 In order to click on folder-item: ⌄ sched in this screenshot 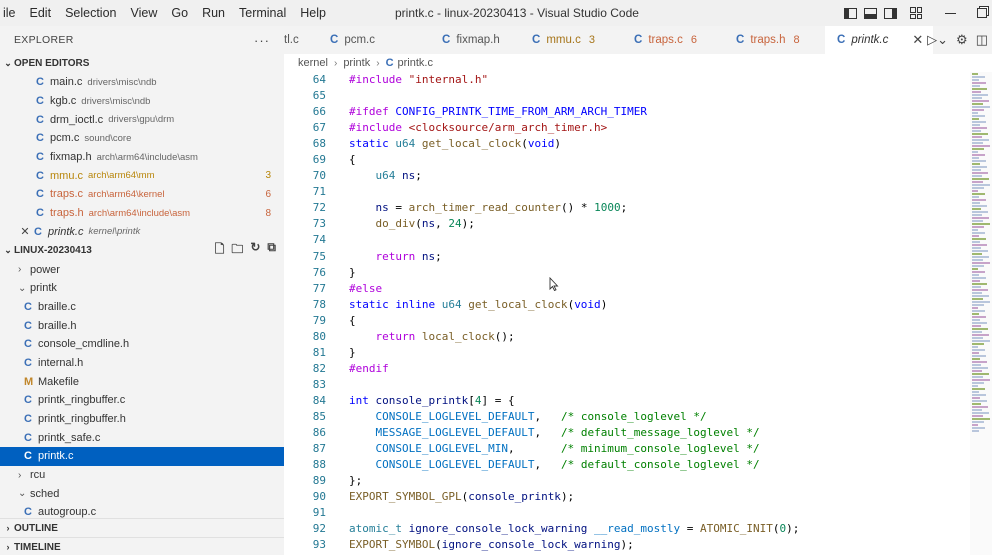, I will do `click(142, 493)`.